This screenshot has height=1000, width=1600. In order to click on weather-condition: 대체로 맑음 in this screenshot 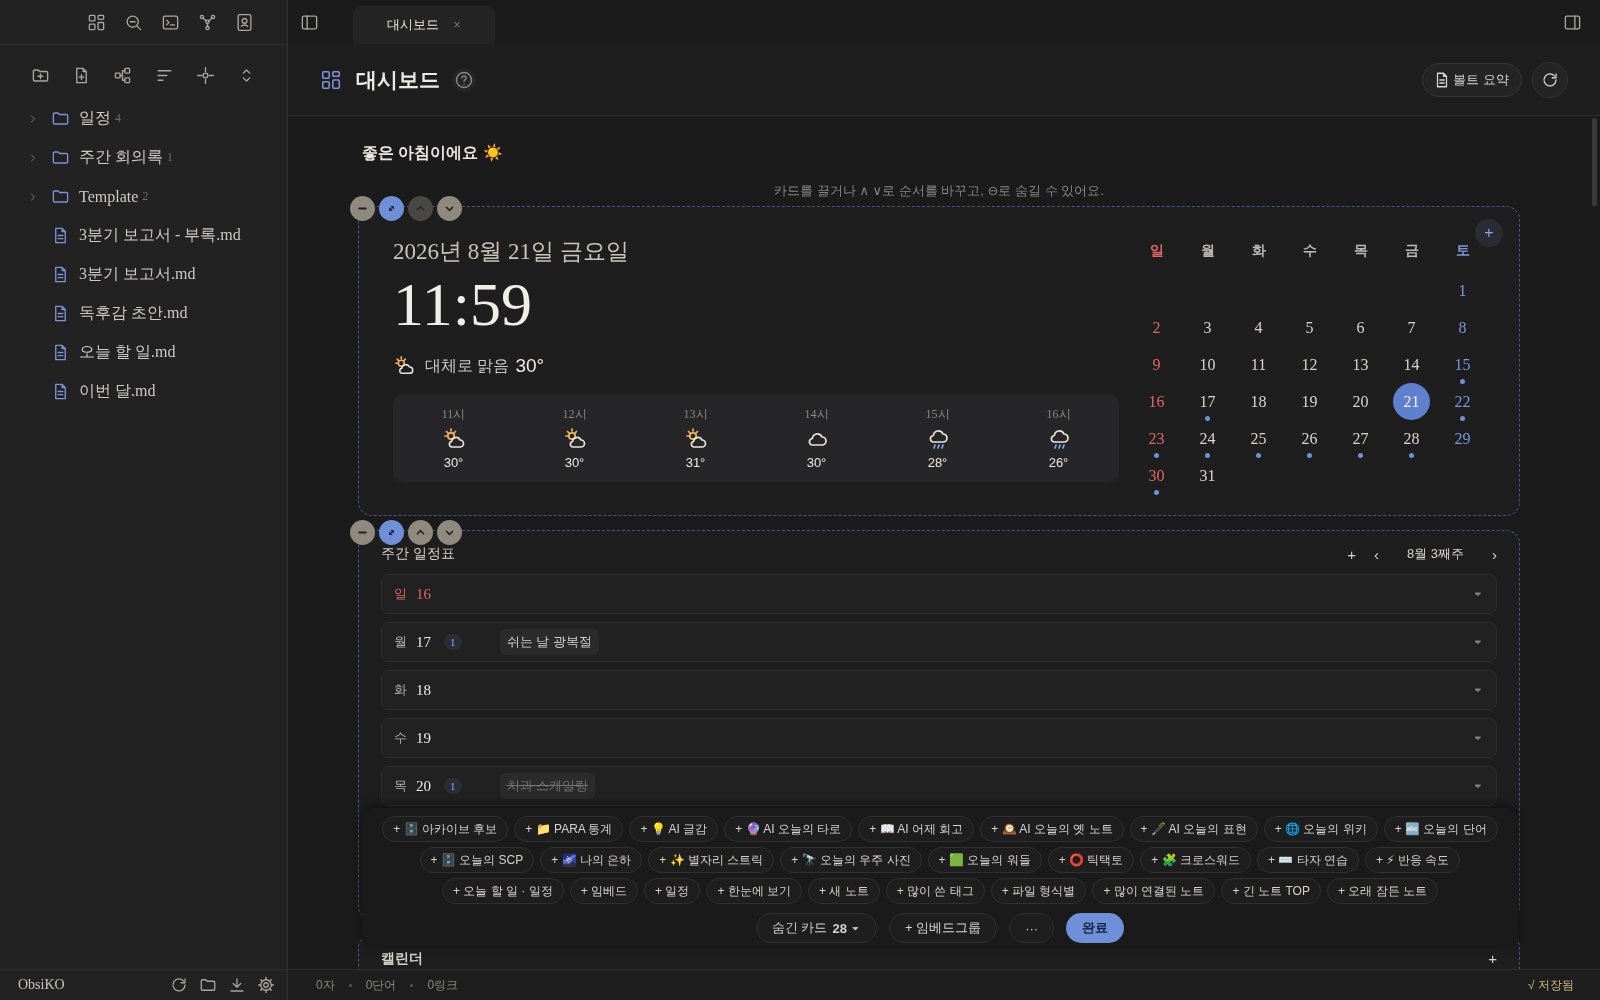, I will do `click(467, 365)`.